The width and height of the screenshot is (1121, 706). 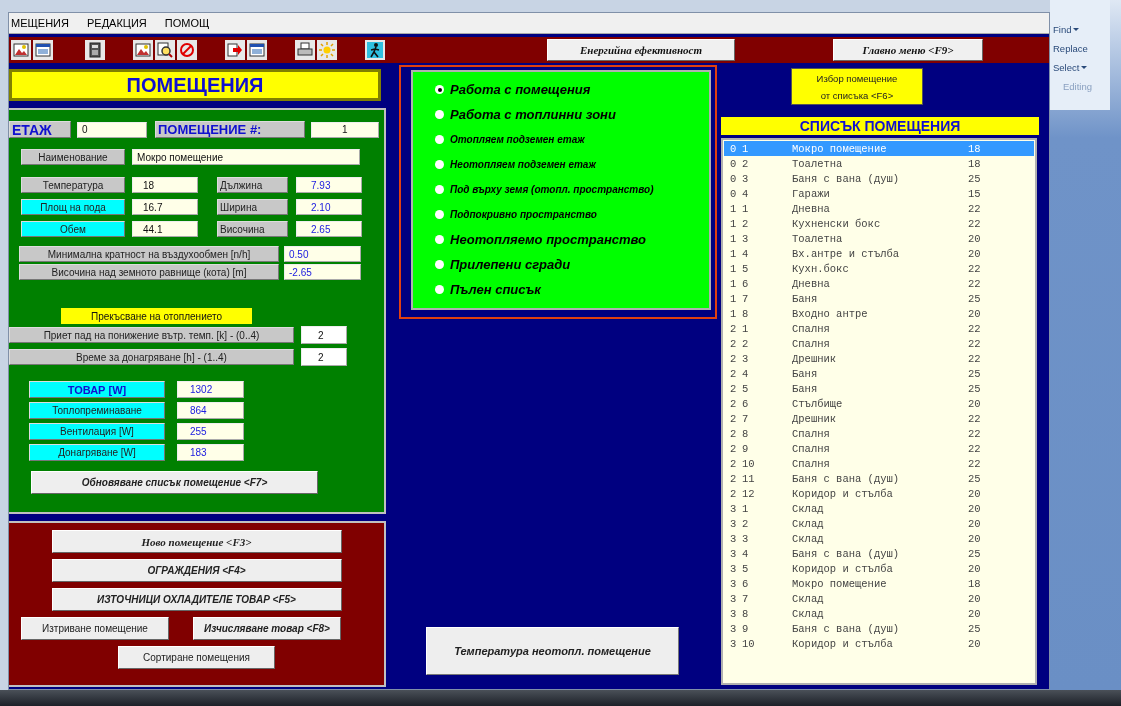 What do you see at coordinates (879, 403) in the screenshot?
I see `list-row: 2 6 Стълбище 20` at bounding box center [879, 403].